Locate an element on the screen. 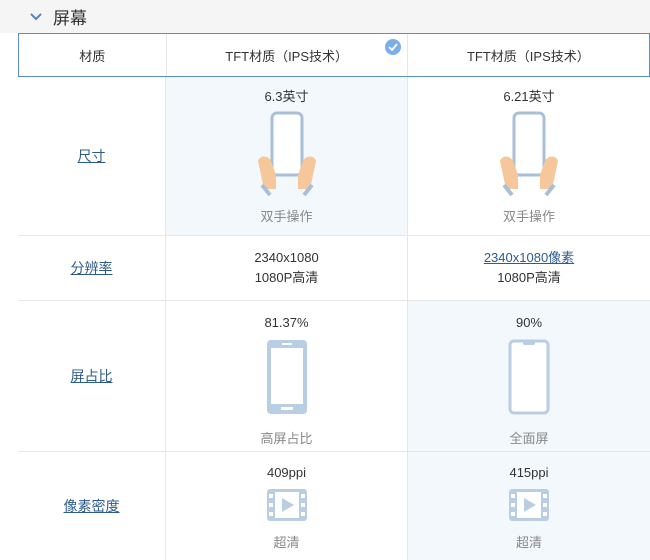  ratio-label-cell: 屏占比 is located at coordinates (92, 376).